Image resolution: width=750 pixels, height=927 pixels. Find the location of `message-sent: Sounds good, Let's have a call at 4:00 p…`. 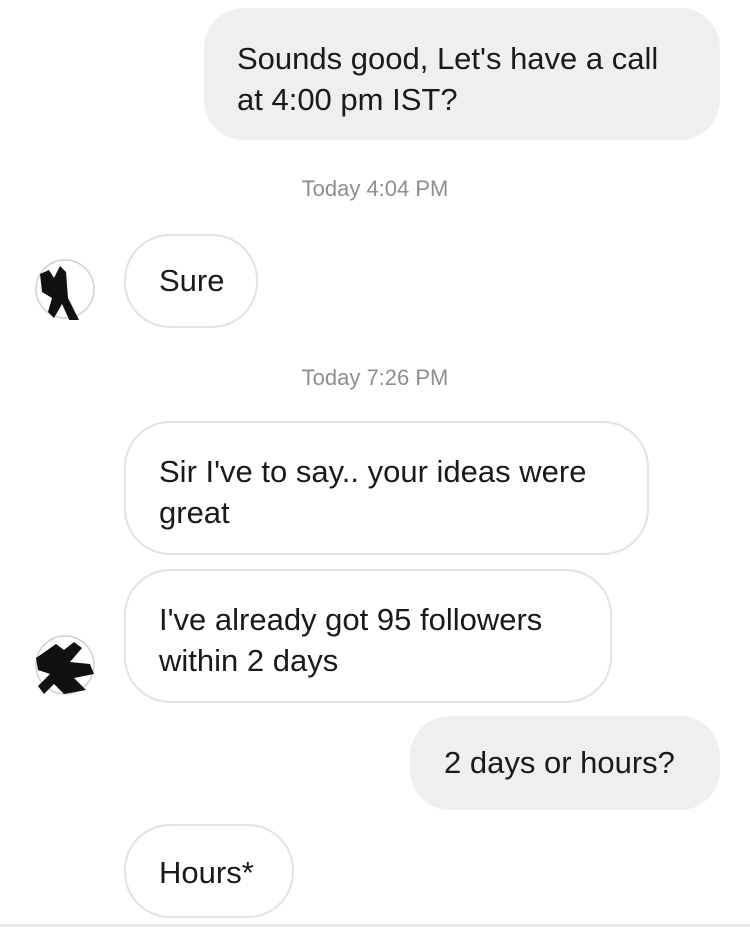

message-sent: Sounds good, Let's have a call at 4:00 p… is located at coordinates (462, 74).